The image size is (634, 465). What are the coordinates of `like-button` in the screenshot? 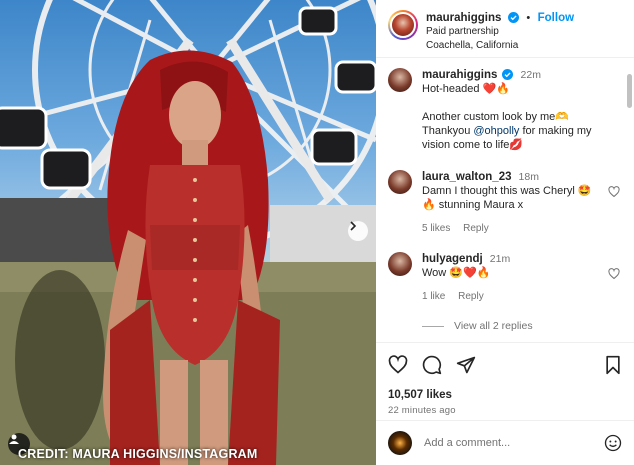 It's located at (398, 365).